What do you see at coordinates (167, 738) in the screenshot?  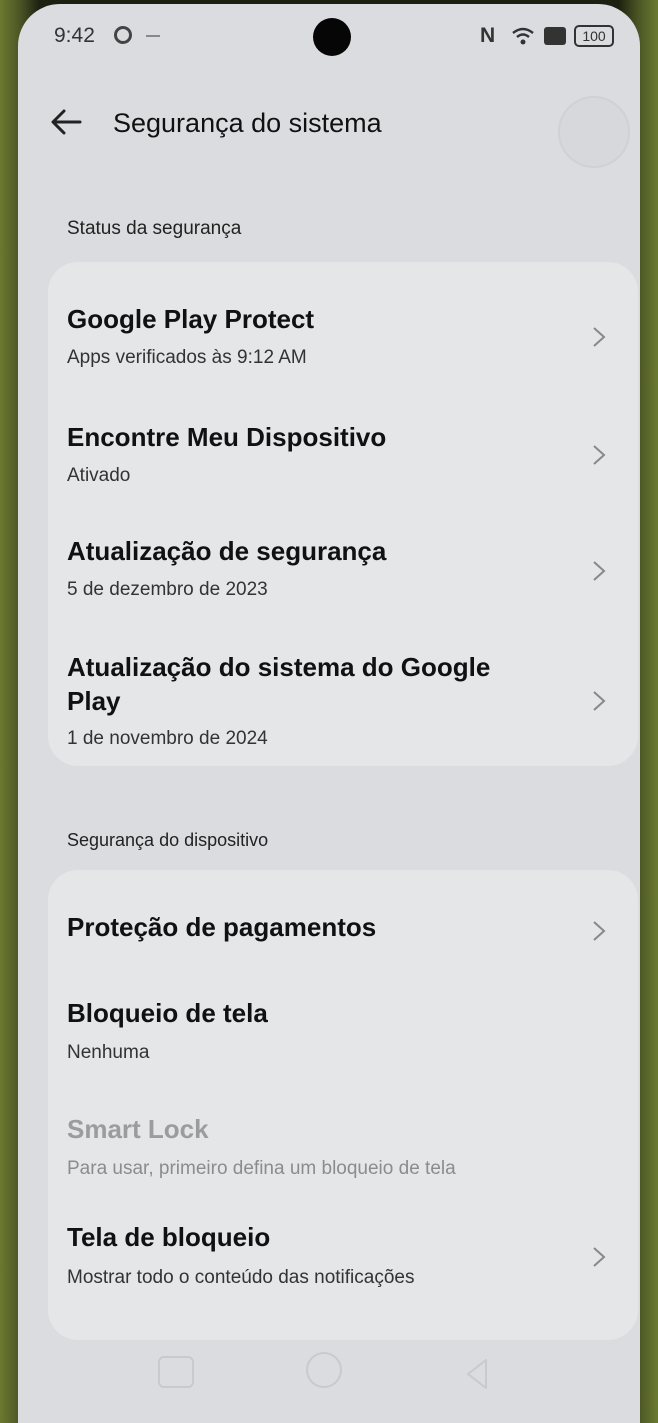 I see `item-subtitle: 1 de novembro de 2024` at bounding box center [167, 738].